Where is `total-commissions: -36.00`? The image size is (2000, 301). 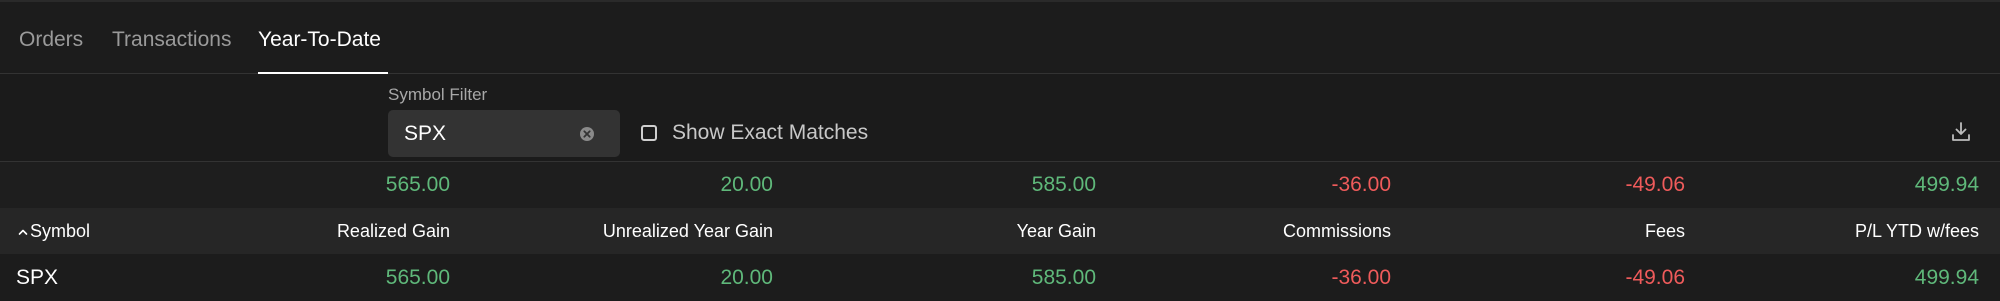
total-commissions: -36.00 is located at coordinates (1361, 184).